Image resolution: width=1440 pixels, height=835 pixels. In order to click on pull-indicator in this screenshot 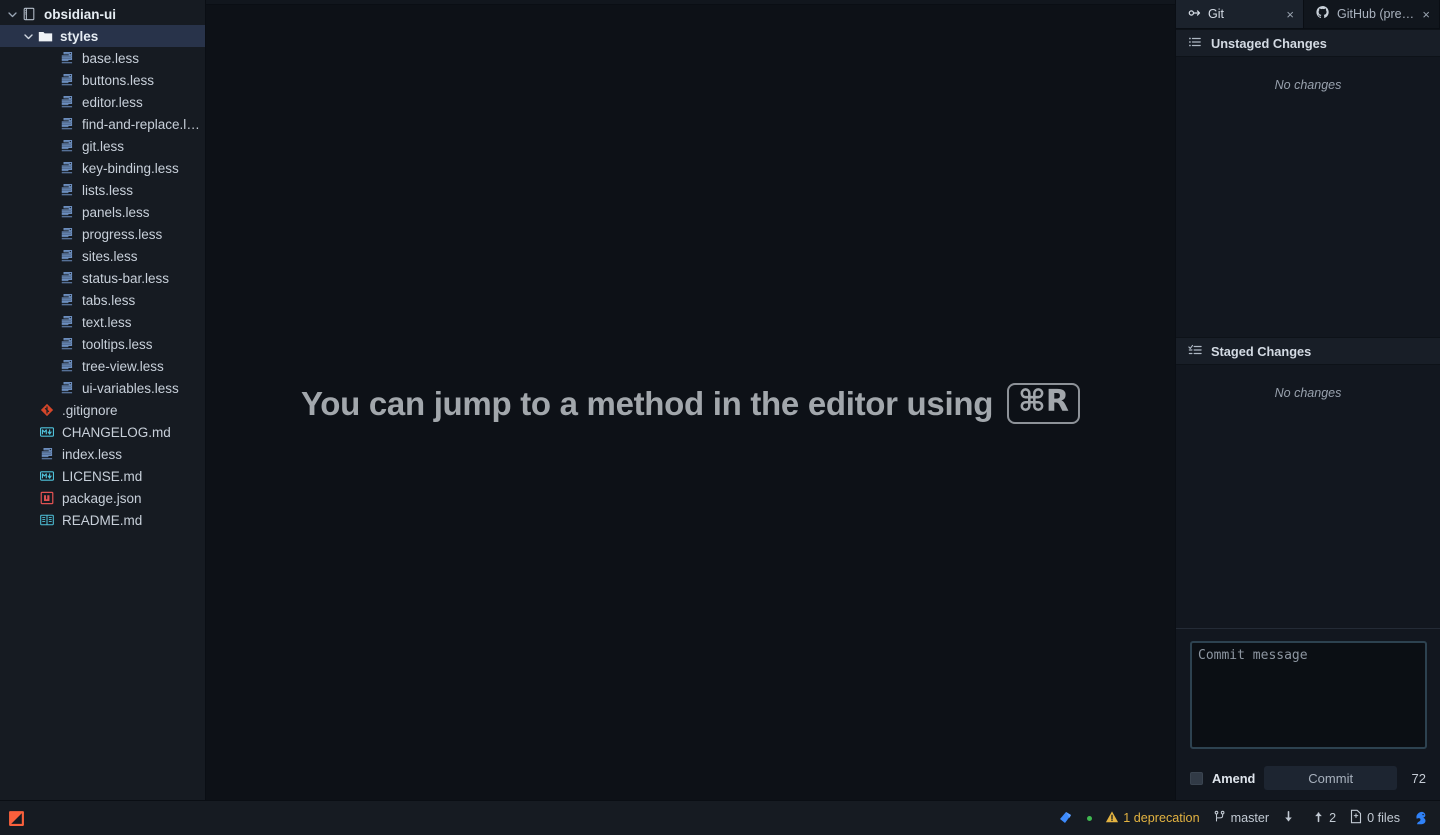, I will do `click(1290, 818)`.